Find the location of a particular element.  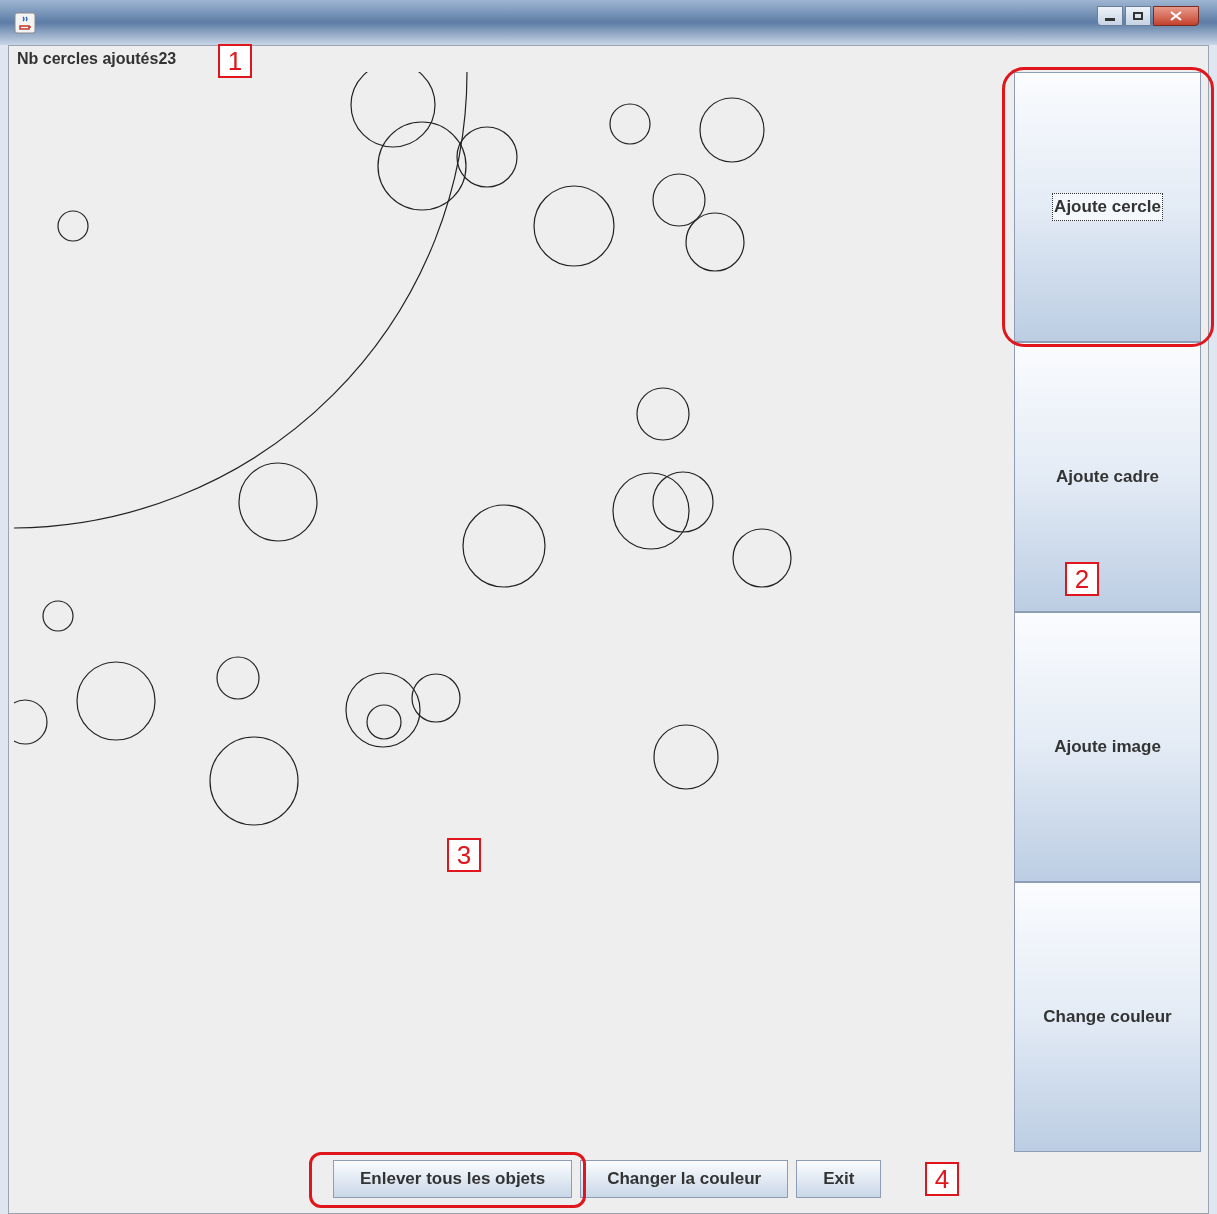

circle-count-label: Nb cercles ajoutés23 is located at coordinates (97, 59).